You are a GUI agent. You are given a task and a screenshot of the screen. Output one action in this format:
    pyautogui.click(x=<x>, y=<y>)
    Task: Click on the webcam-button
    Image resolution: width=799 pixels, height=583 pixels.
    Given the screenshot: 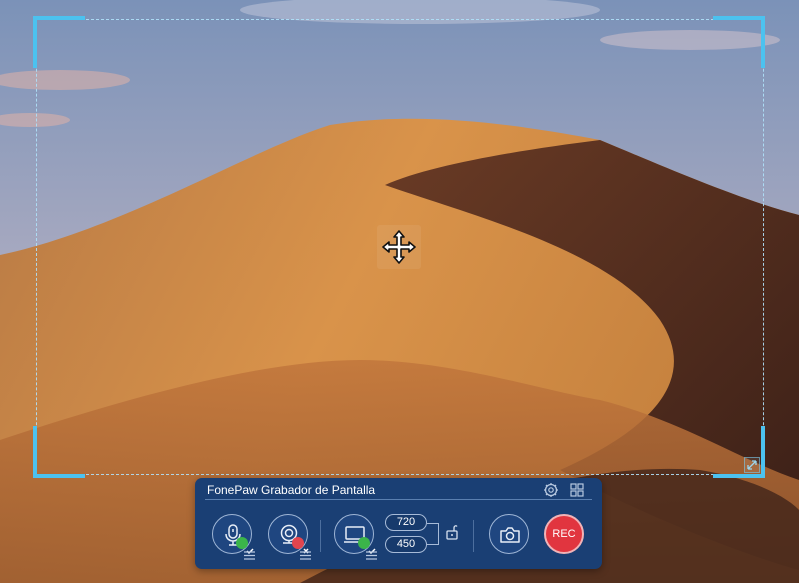 What is the action you would take?
    pyautogui.click(x=288, y=534)
    